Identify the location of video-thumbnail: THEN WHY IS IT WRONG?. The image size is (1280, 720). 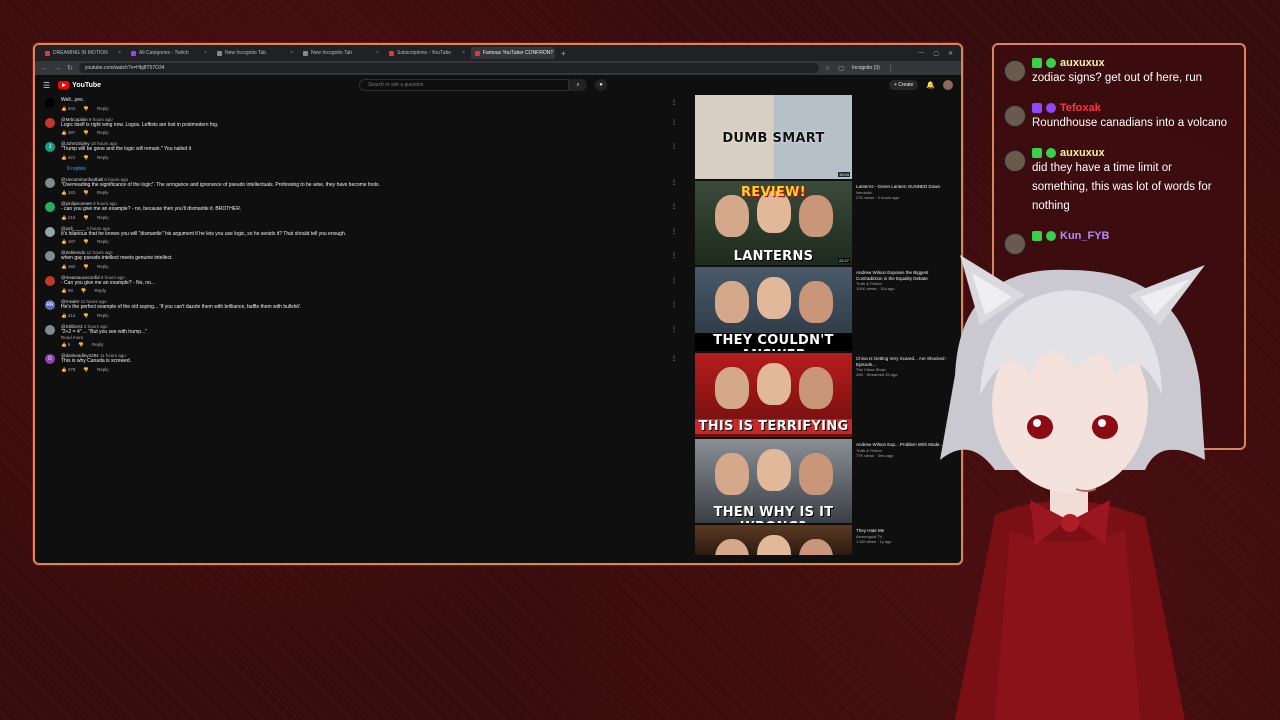
(773, 481).